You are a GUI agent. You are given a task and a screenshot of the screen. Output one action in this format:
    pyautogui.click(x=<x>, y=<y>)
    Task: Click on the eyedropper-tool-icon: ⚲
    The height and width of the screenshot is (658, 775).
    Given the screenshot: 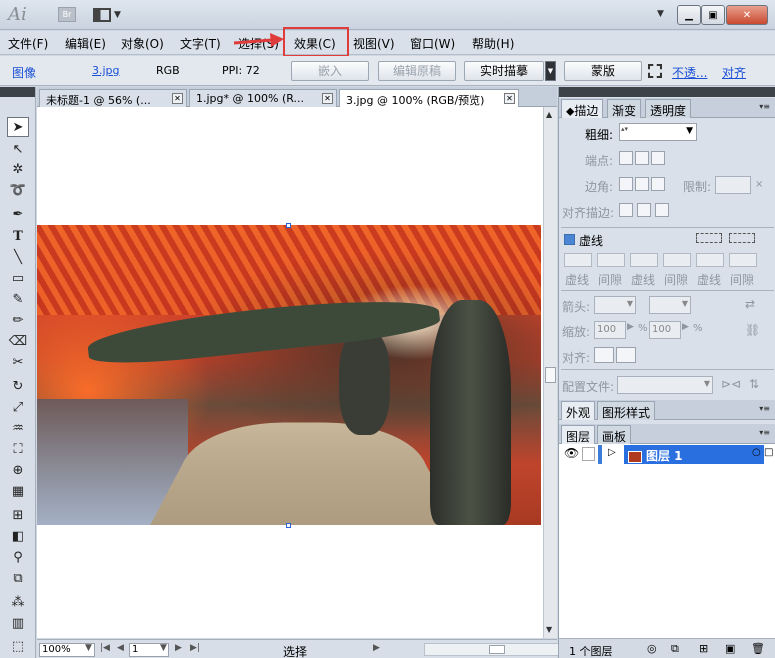 What is the action you would take?
    pyautogui.click(x=18, y=557)
    